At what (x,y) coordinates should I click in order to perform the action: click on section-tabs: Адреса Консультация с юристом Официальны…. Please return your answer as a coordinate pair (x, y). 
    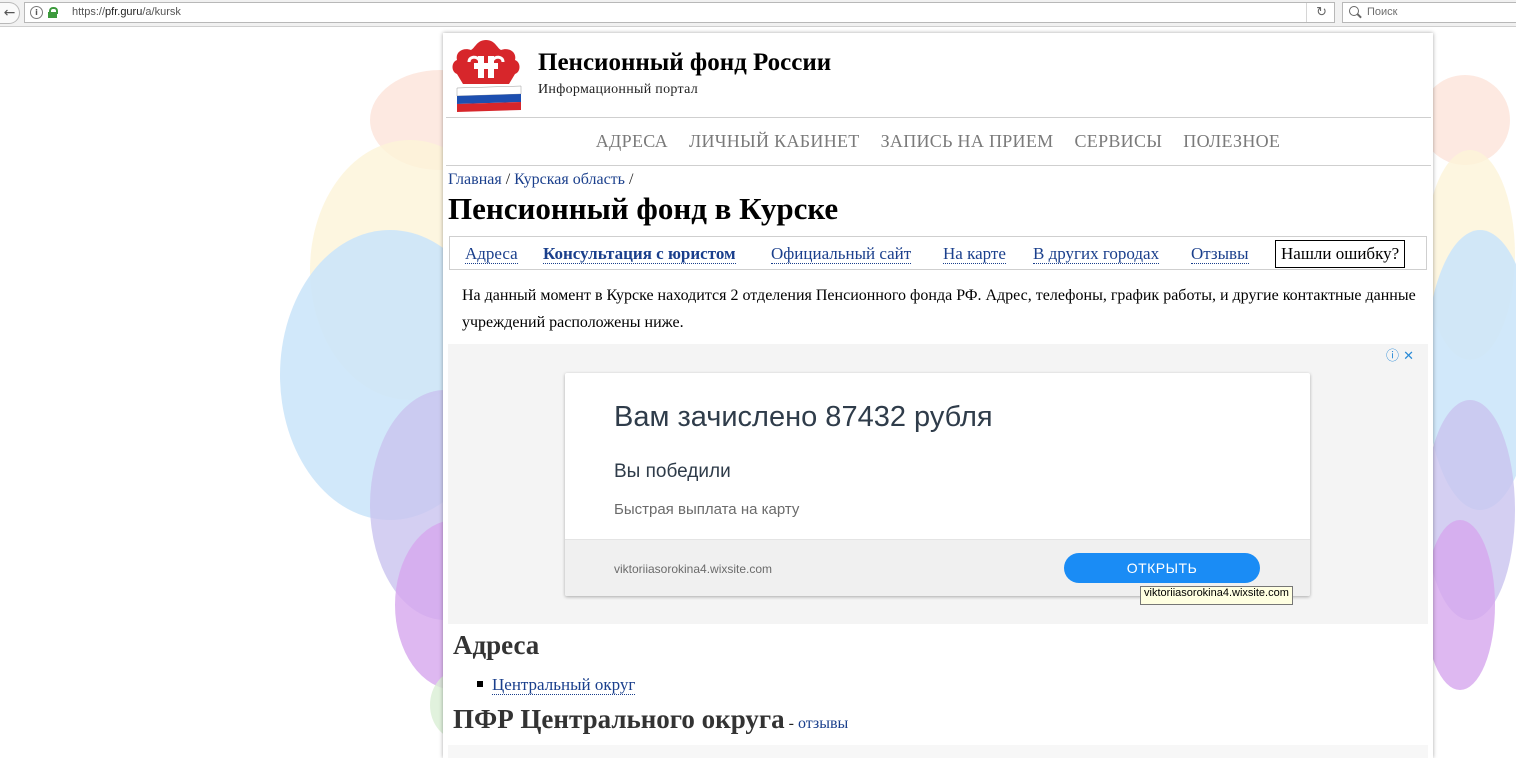
    Looking at the image, I should click on (938, 253).